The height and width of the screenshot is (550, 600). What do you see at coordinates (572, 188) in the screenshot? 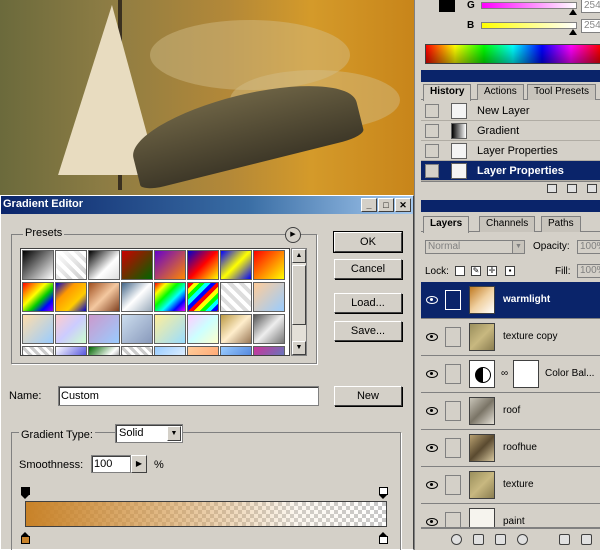
I see `camera-icon` at bounding box center [572, 188].